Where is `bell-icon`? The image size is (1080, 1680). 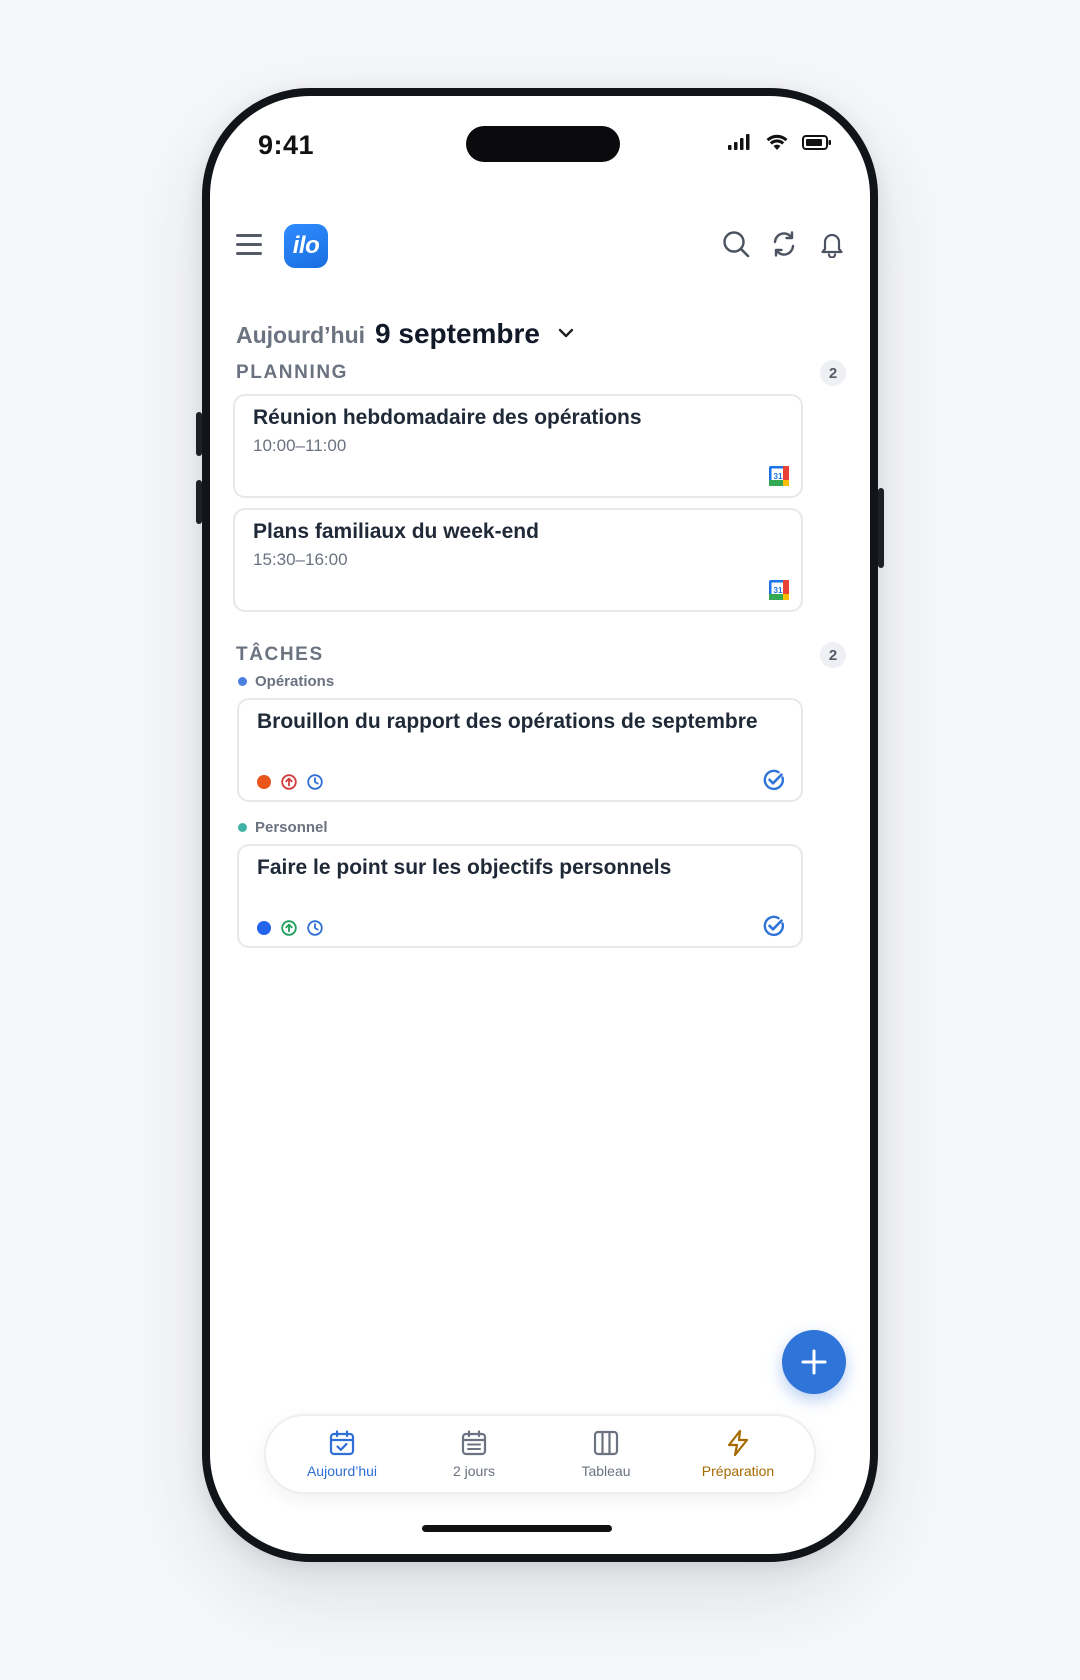 bell-icon is located at coordinates (832, 245).